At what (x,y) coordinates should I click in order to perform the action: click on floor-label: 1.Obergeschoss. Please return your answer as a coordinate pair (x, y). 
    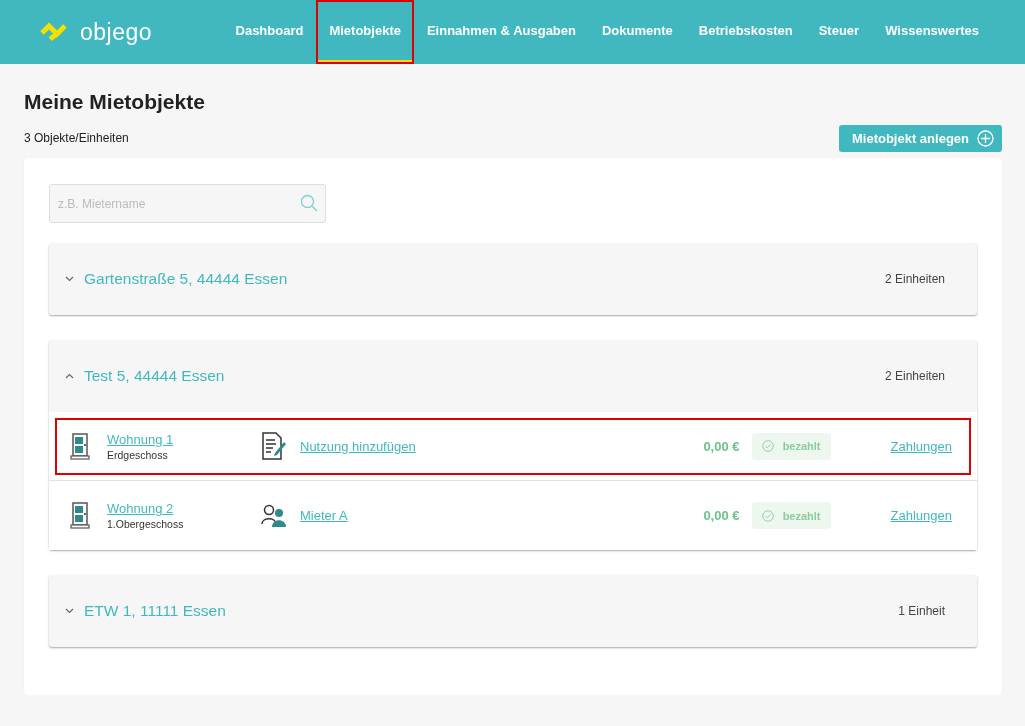
    Looking at the image, I should click on (146, 524).